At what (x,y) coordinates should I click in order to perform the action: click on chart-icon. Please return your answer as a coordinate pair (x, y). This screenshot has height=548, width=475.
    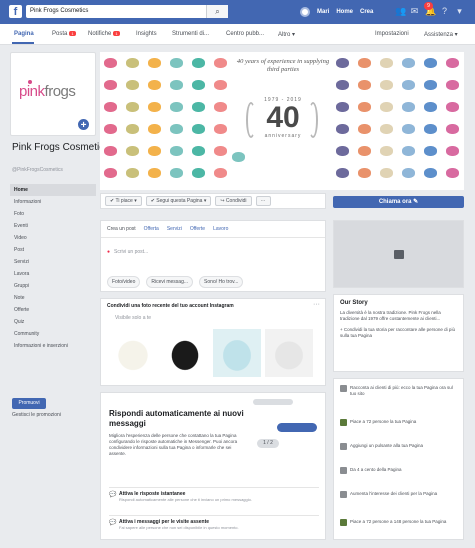
    Looking at the image, I should click on (343, 494).